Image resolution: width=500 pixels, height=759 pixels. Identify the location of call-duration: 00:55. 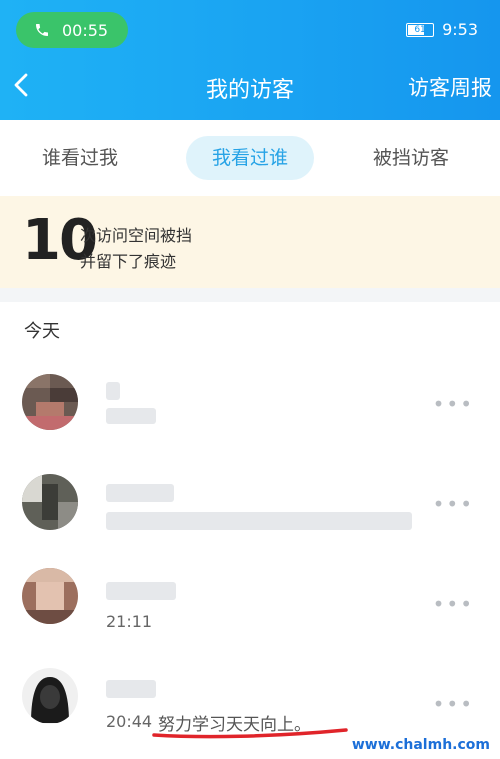
(85, 30).